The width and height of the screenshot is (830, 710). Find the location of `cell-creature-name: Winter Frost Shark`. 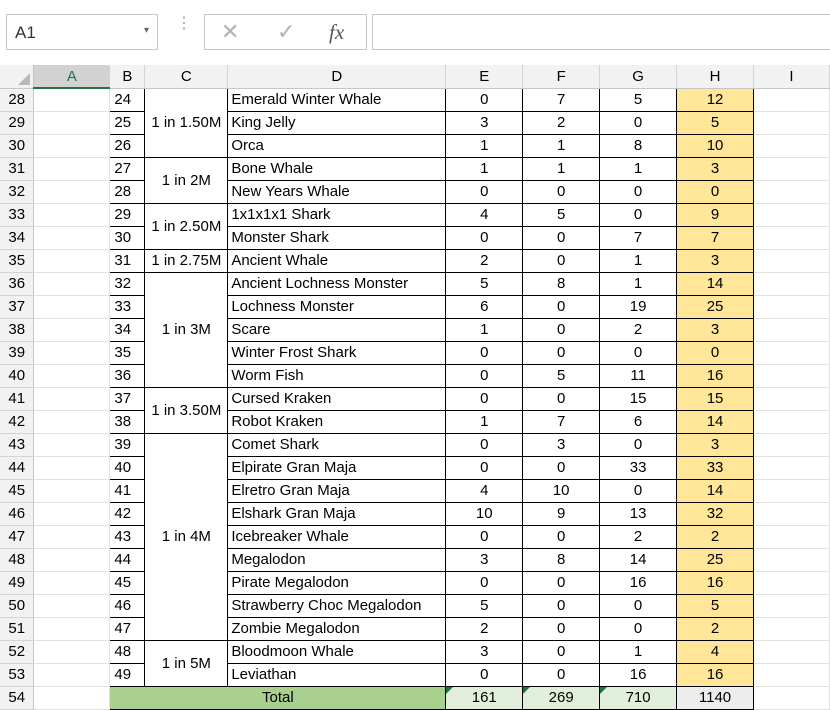

cell-creature-name: Winter Frost Shark is located at coordinates (337, 352).